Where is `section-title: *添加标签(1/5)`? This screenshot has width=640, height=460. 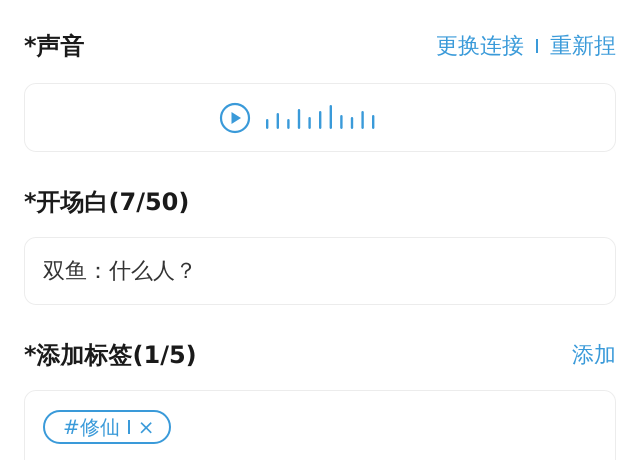
section-title: *添加标签(1/5) is located at coordinates (110, 355).